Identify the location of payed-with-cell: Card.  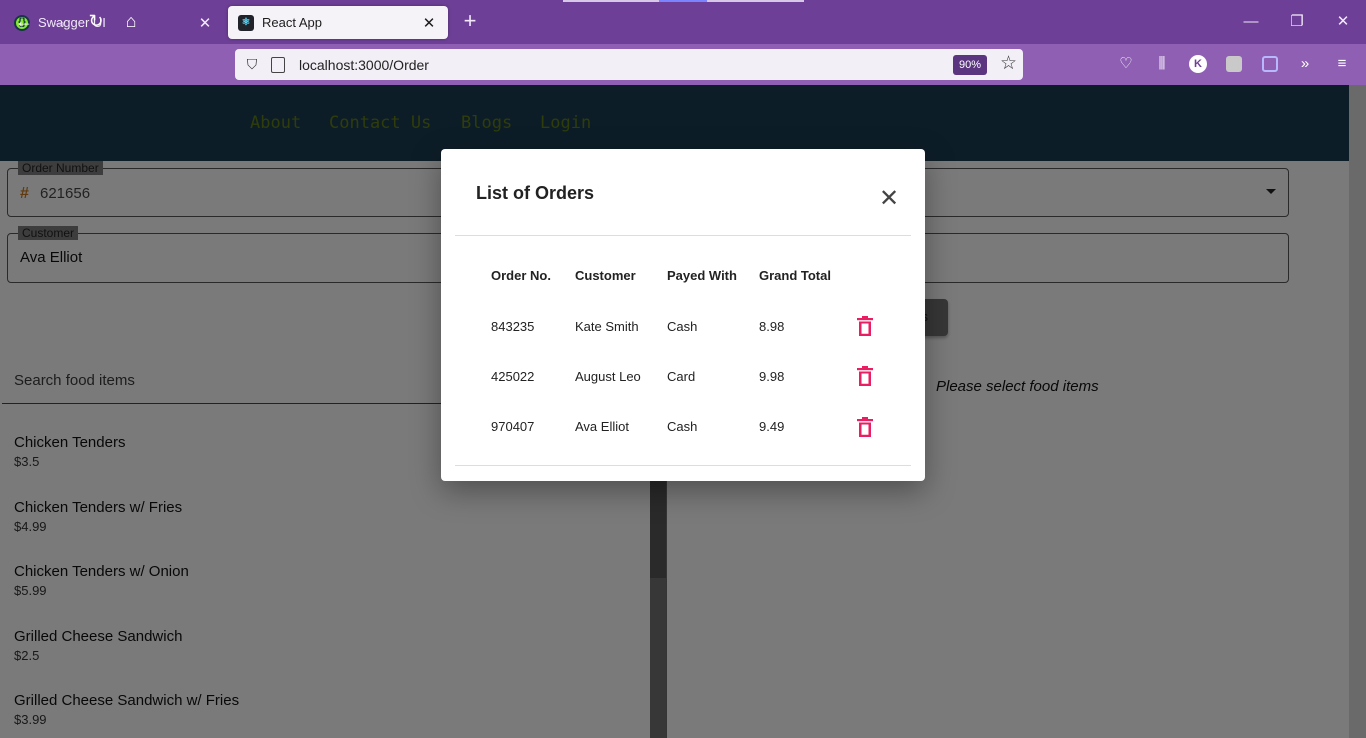
(681, 376).